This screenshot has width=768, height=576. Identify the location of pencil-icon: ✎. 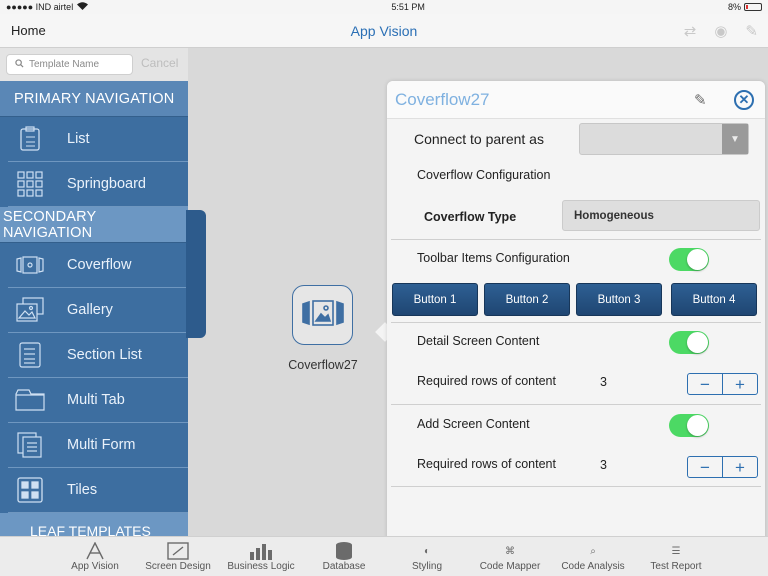
(700, 100).